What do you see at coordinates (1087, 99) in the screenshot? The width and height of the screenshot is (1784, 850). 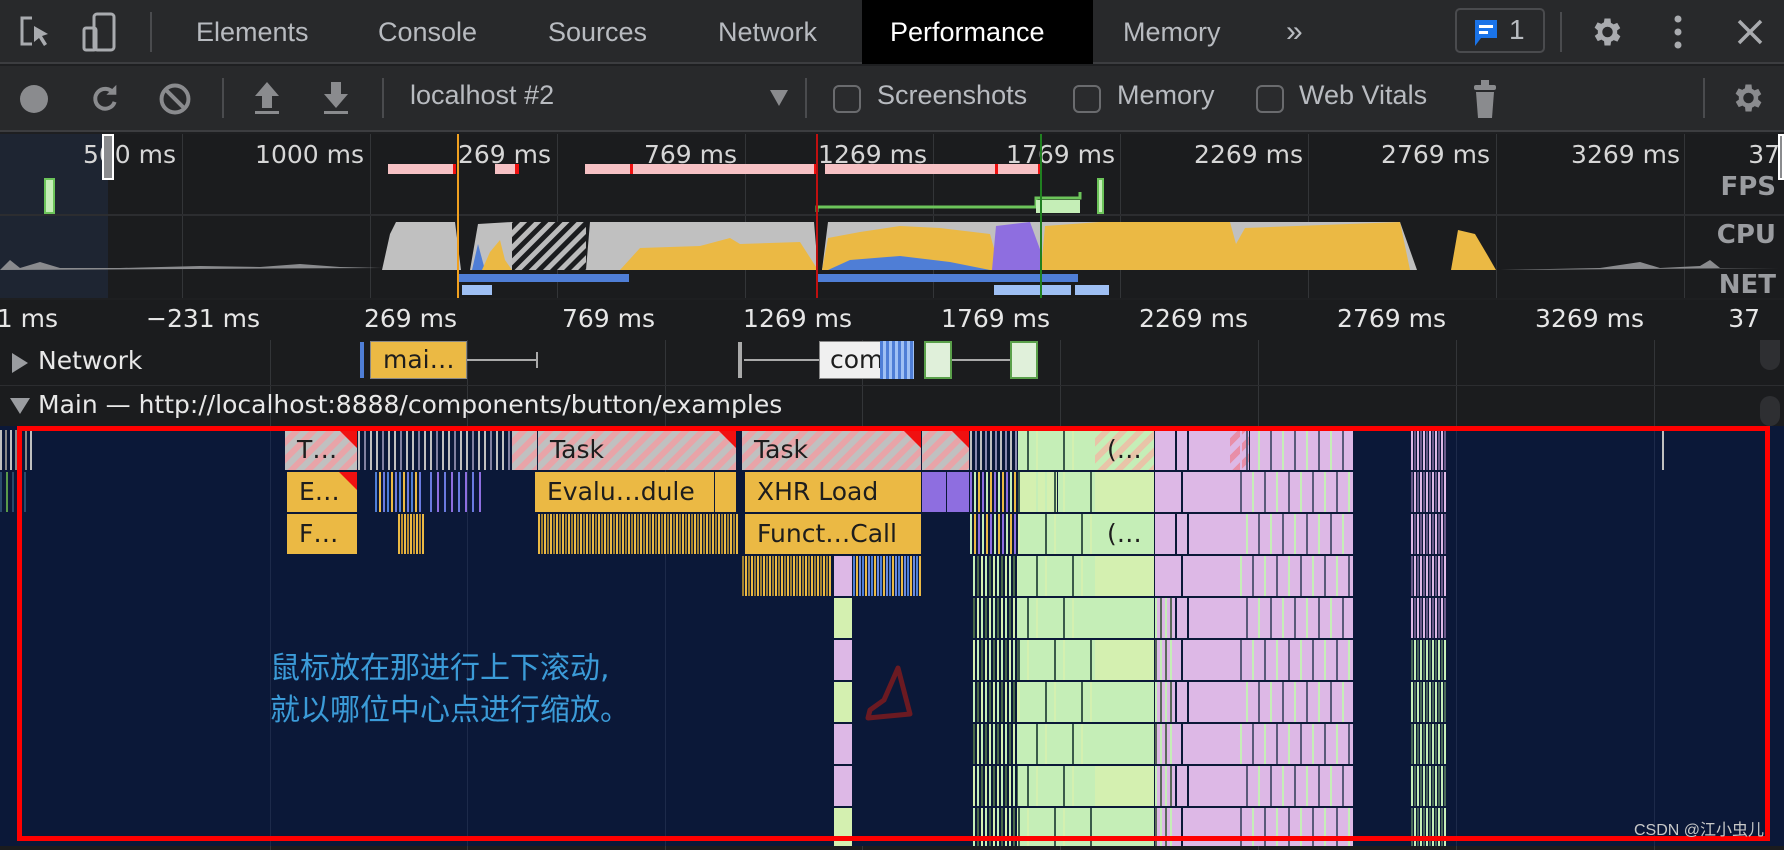 I see `memory-checkbox` at bounding box center [1087, 99].